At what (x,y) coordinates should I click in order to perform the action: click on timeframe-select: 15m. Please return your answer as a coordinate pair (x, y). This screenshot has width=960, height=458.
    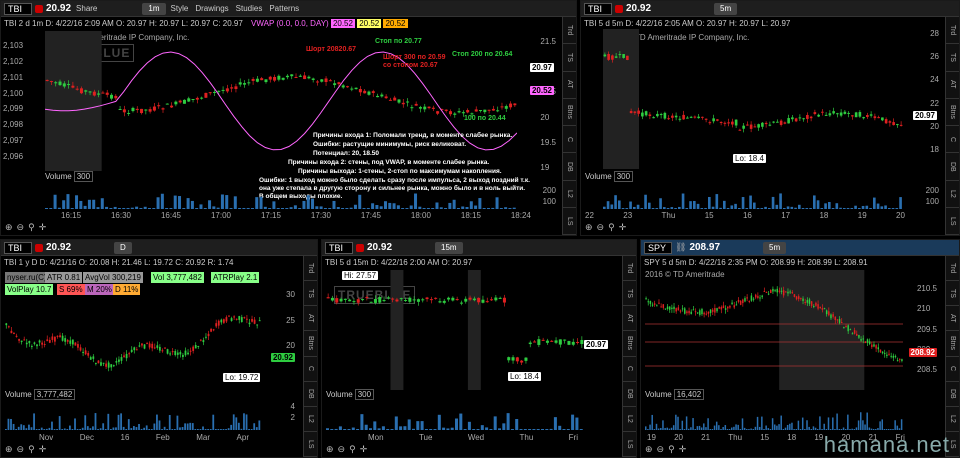
    Looking at the image, I should click on (449, 247).